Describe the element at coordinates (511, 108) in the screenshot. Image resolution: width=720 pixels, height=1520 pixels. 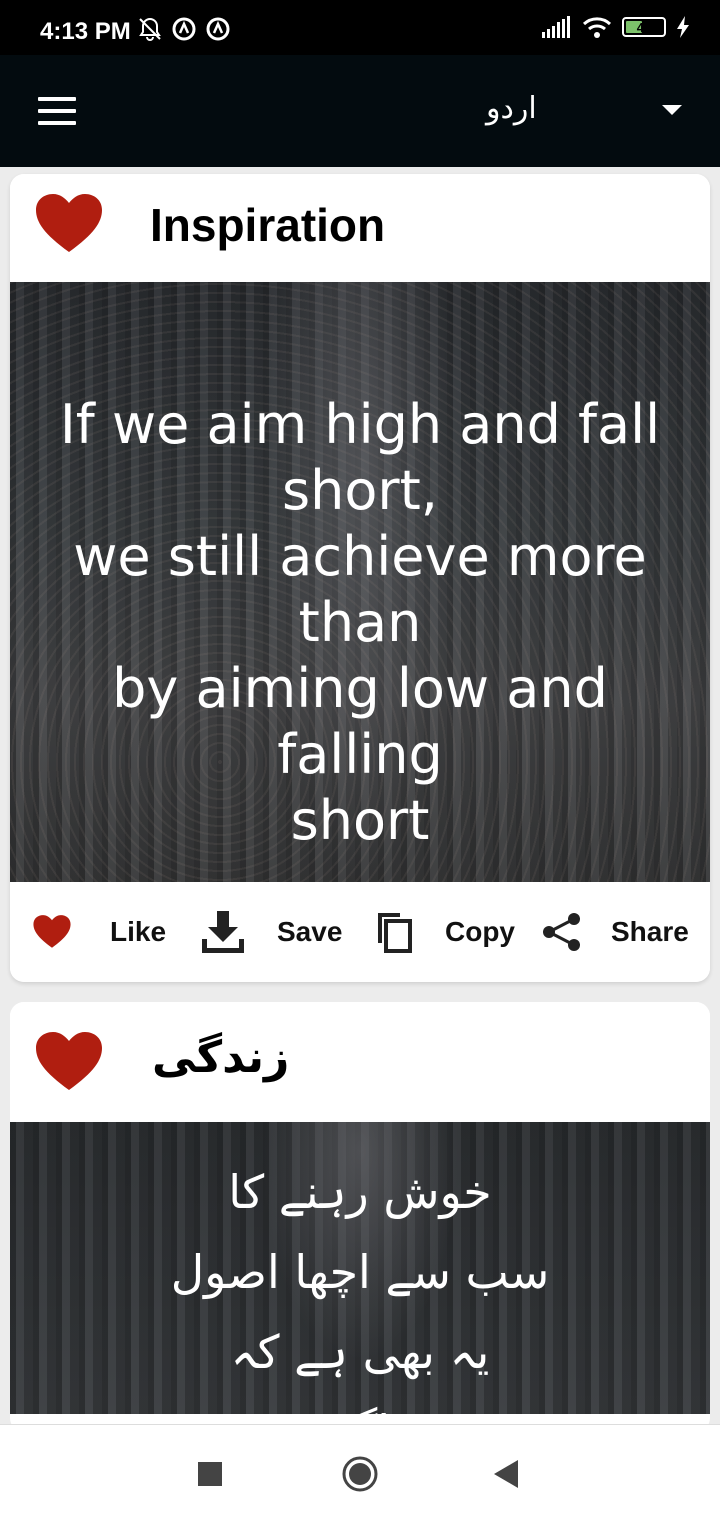
I see `language-label: اردو` at that location.